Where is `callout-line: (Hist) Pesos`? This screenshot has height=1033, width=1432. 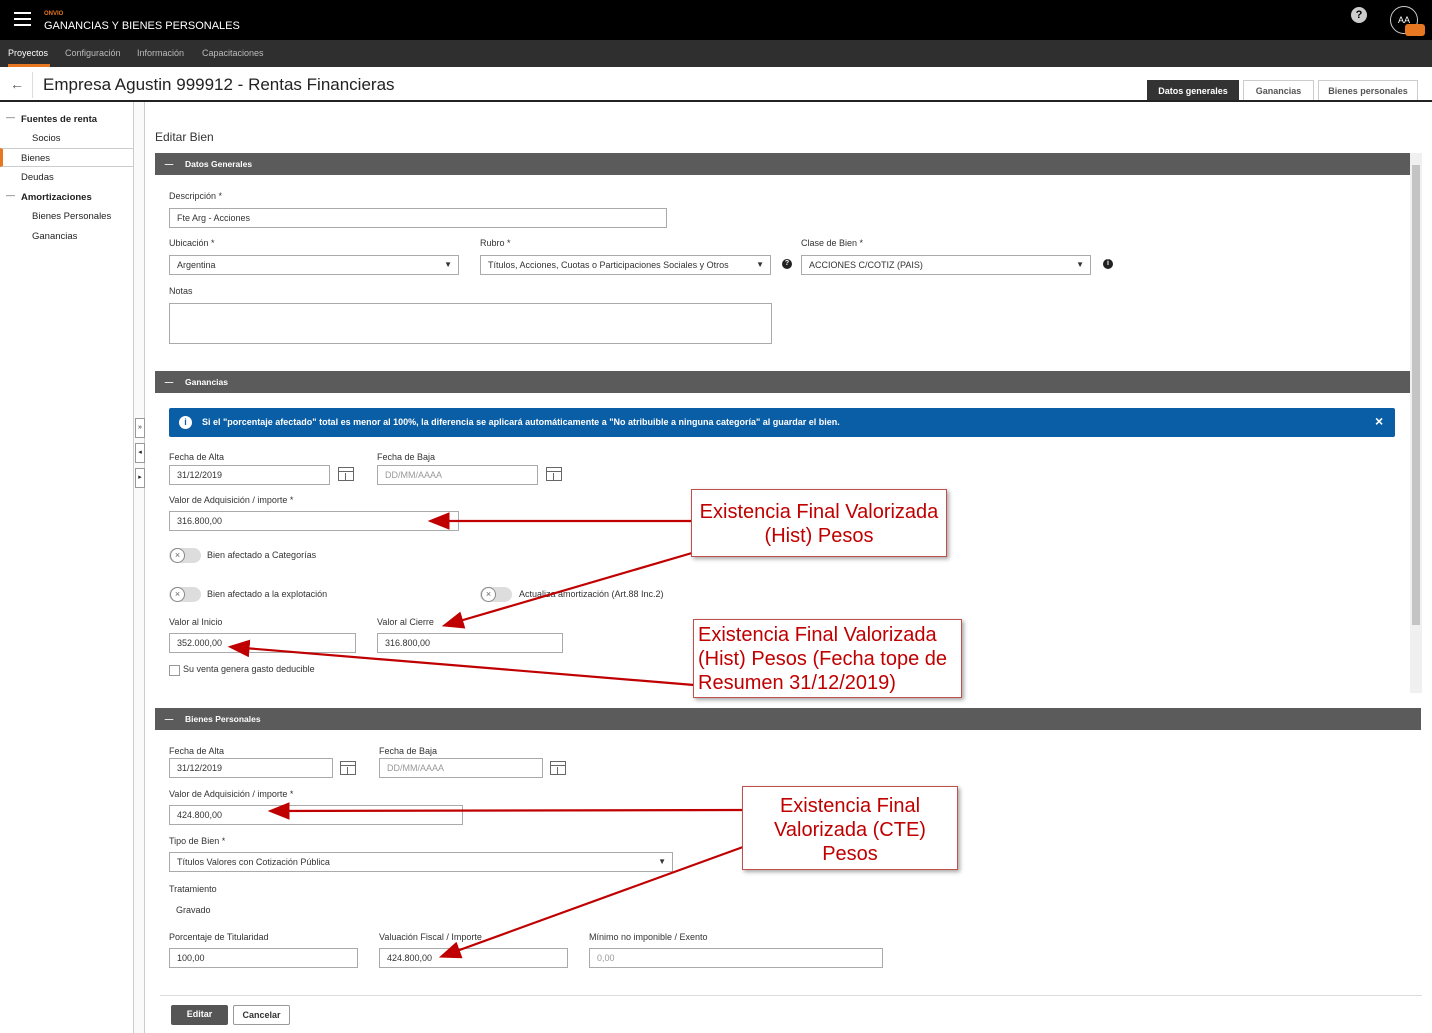
callout-line: (Hist) Pesos is located at coordinates (819, 536).